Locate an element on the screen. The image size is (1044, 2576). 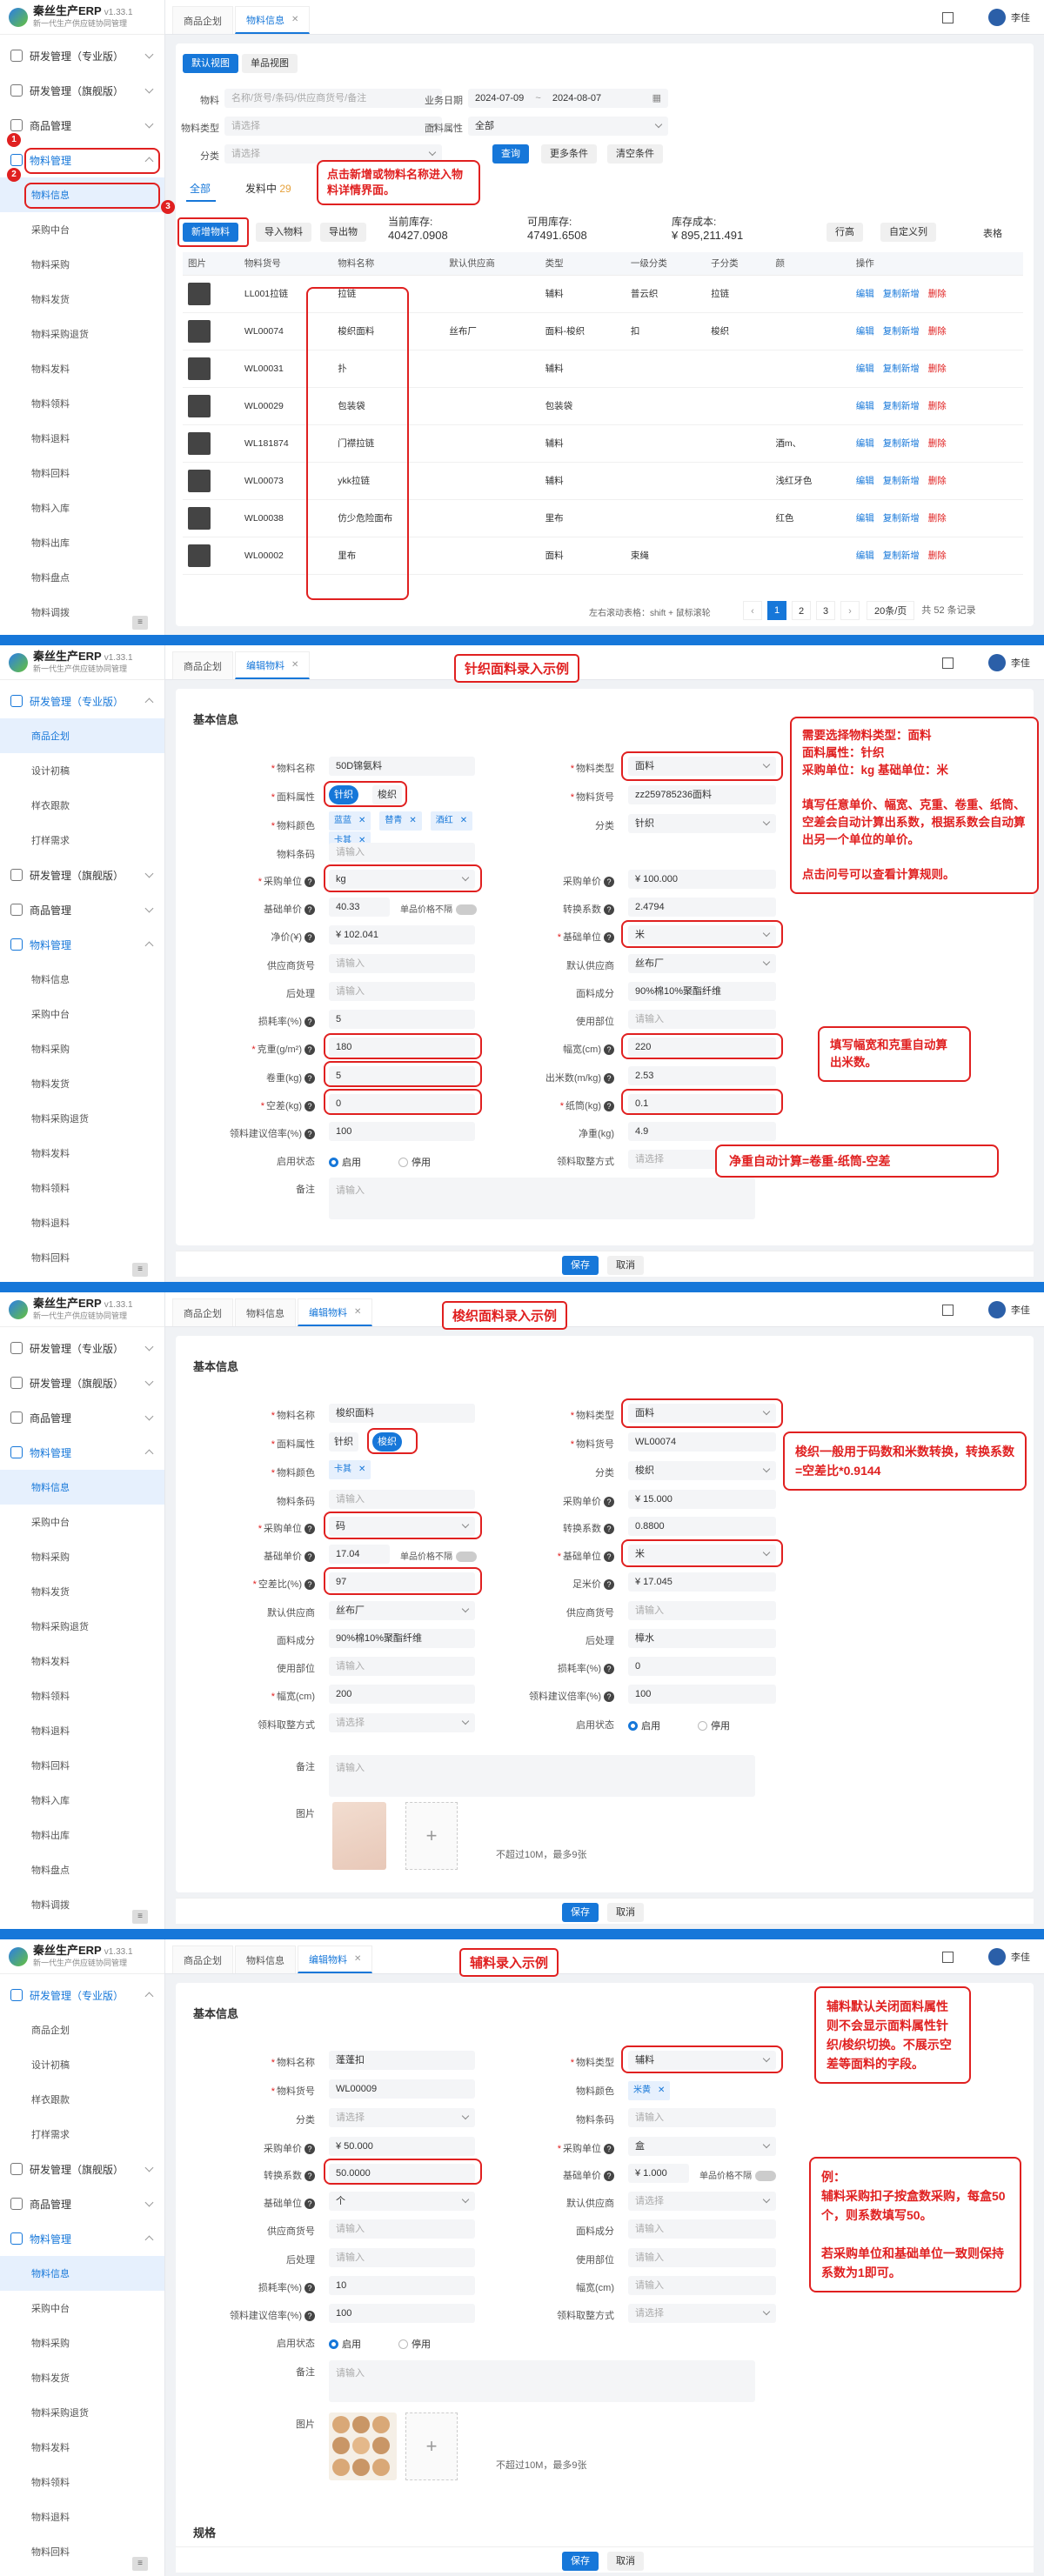
custom-cols-button: 自定义列 is located at coordinates (908, 232).